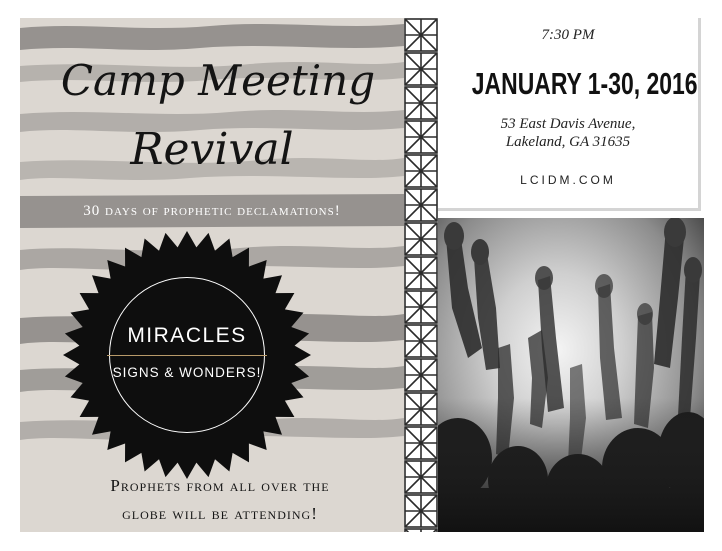  Describe the element at coordinates (568, 180) in the screenshot. I see `website-link: LCIDM.COM` at that location.